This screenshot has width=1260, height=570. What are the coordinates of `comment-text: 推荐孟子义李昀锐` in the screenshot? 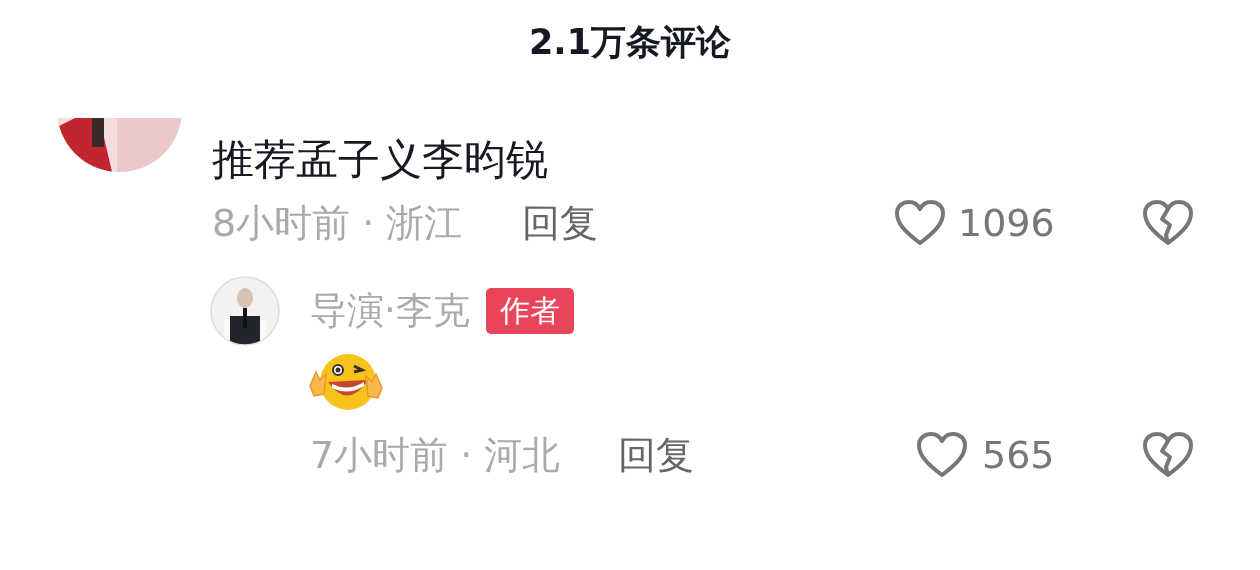 It's located at (380, 160).